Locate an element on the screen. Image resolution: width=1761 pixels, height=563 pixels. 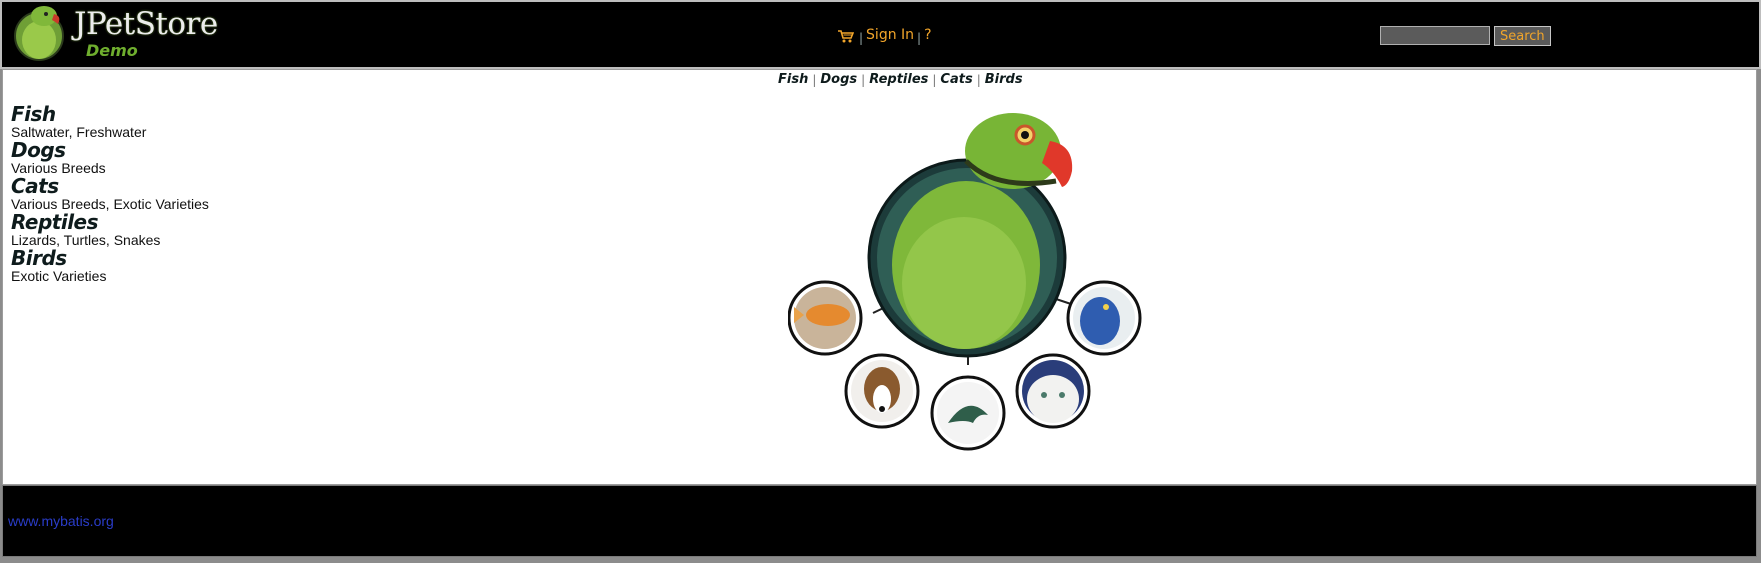
help-link: ? is located at coordinates (927, 35).